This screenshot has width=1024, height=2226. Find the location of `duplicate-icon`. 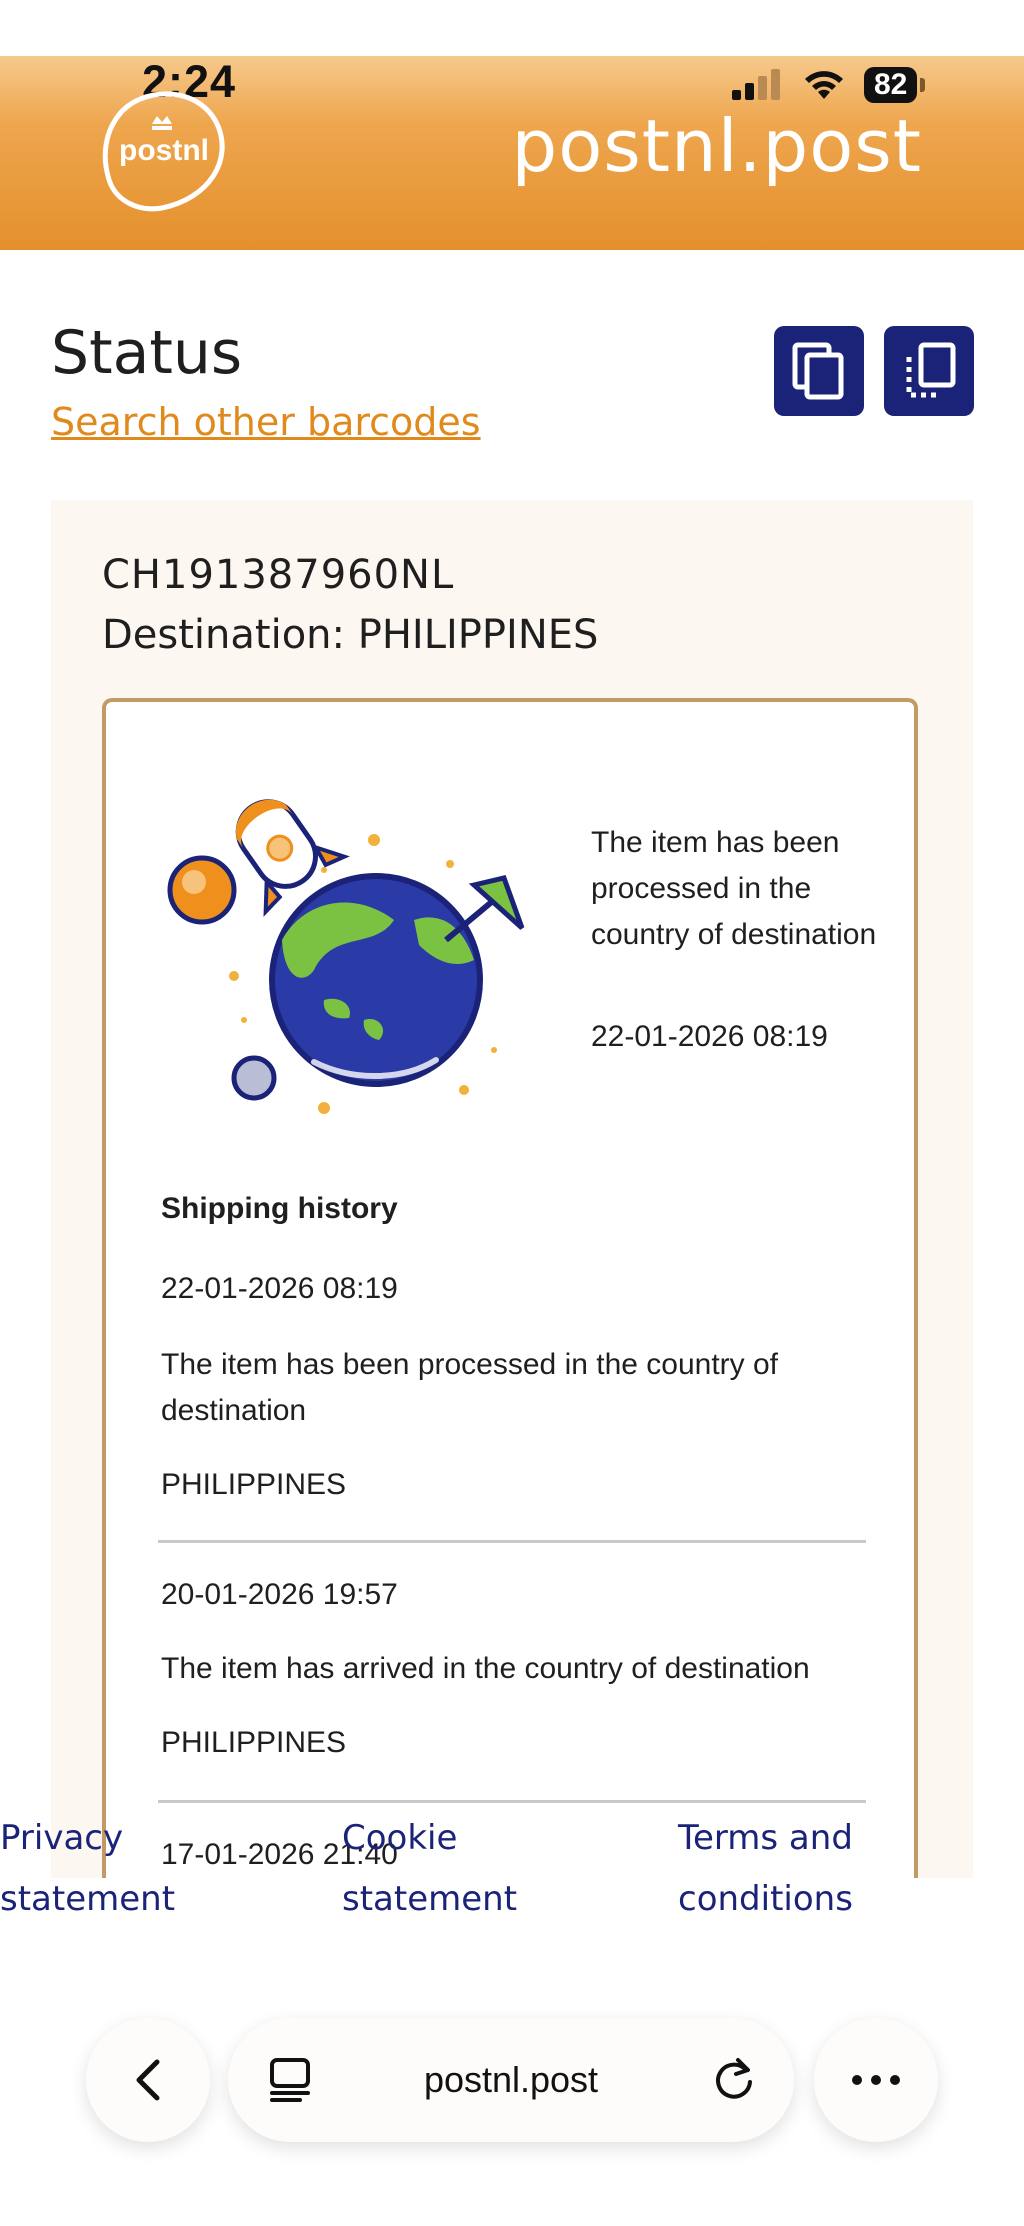

duplicate-icon is located at coordinates (931, 370).